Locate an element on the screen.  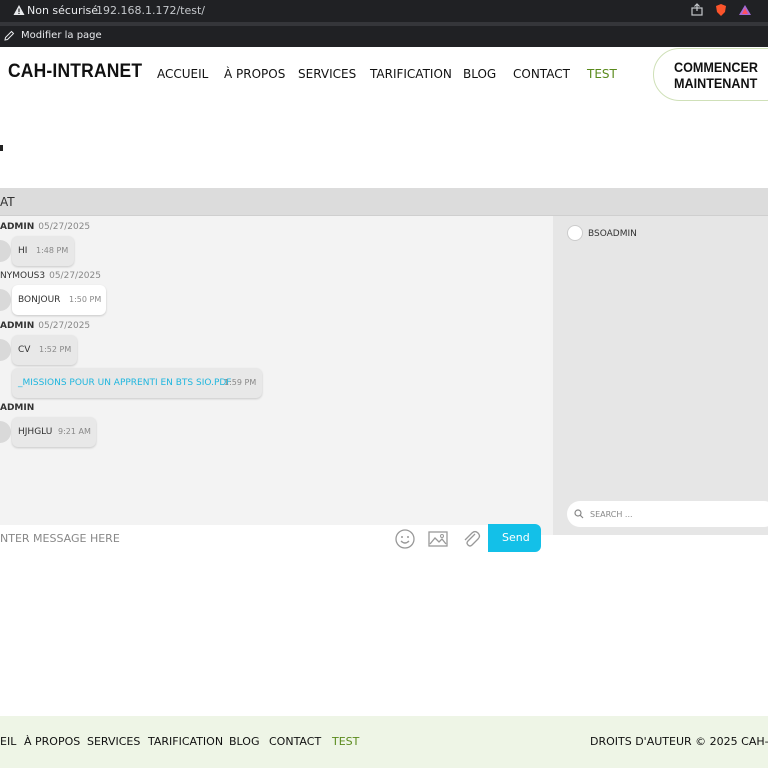
message-bubble: CV 1:52 PM is located at coordinates (44, 350).